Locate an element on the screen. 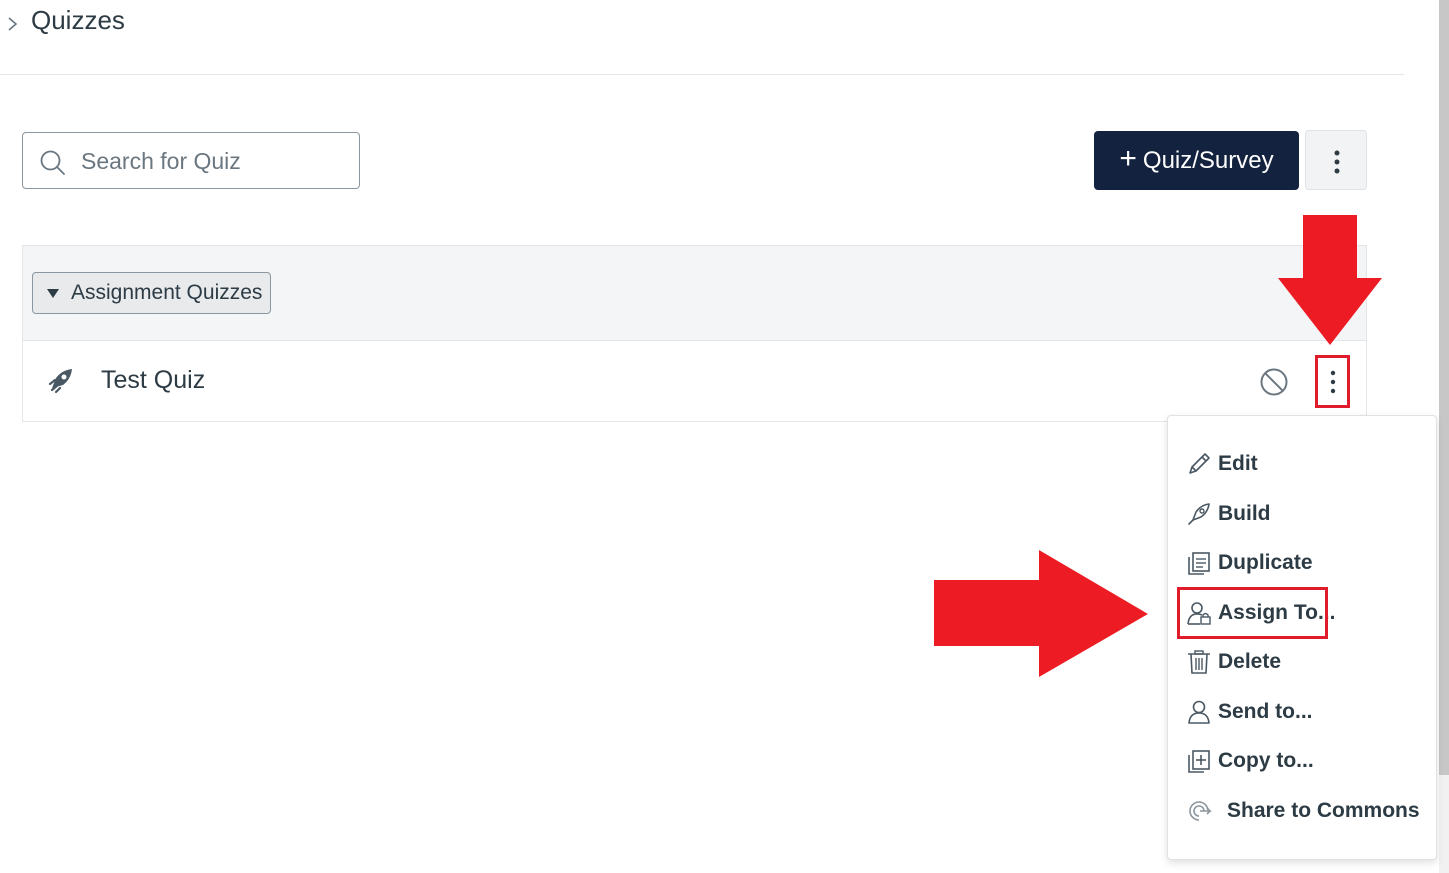 The height and width of the screenshot is (873, 1449). annotation-arrow-down is located at coordinates (1330, 280).